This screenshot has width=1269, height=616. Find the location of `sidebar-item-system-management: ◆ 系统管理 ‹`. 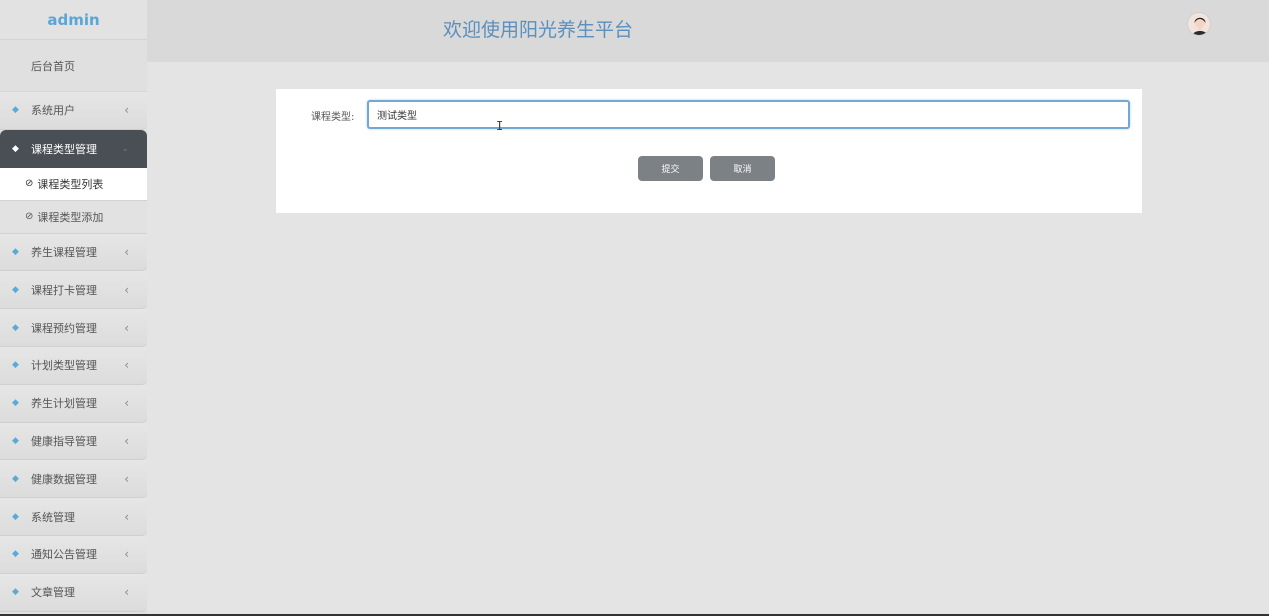

sidebar-item-system-management: ◆ 系统管理 ‹ is located at coordinates (73, 517).